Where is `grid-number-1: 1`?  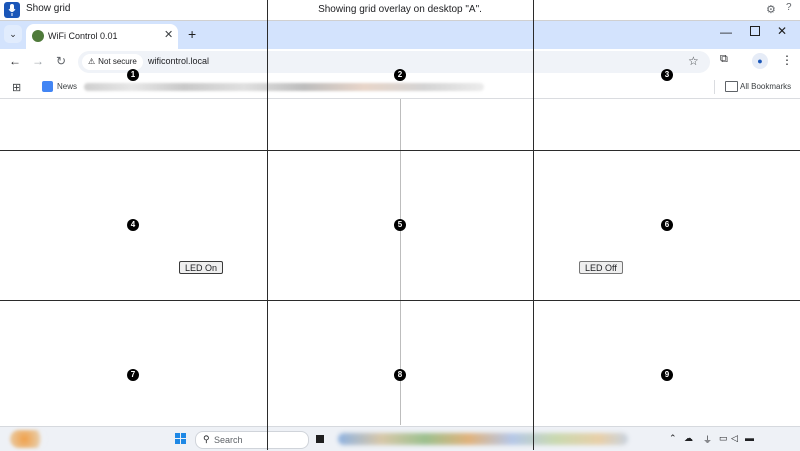
grid-number-1: 1 is located at coordinates (133, 75).